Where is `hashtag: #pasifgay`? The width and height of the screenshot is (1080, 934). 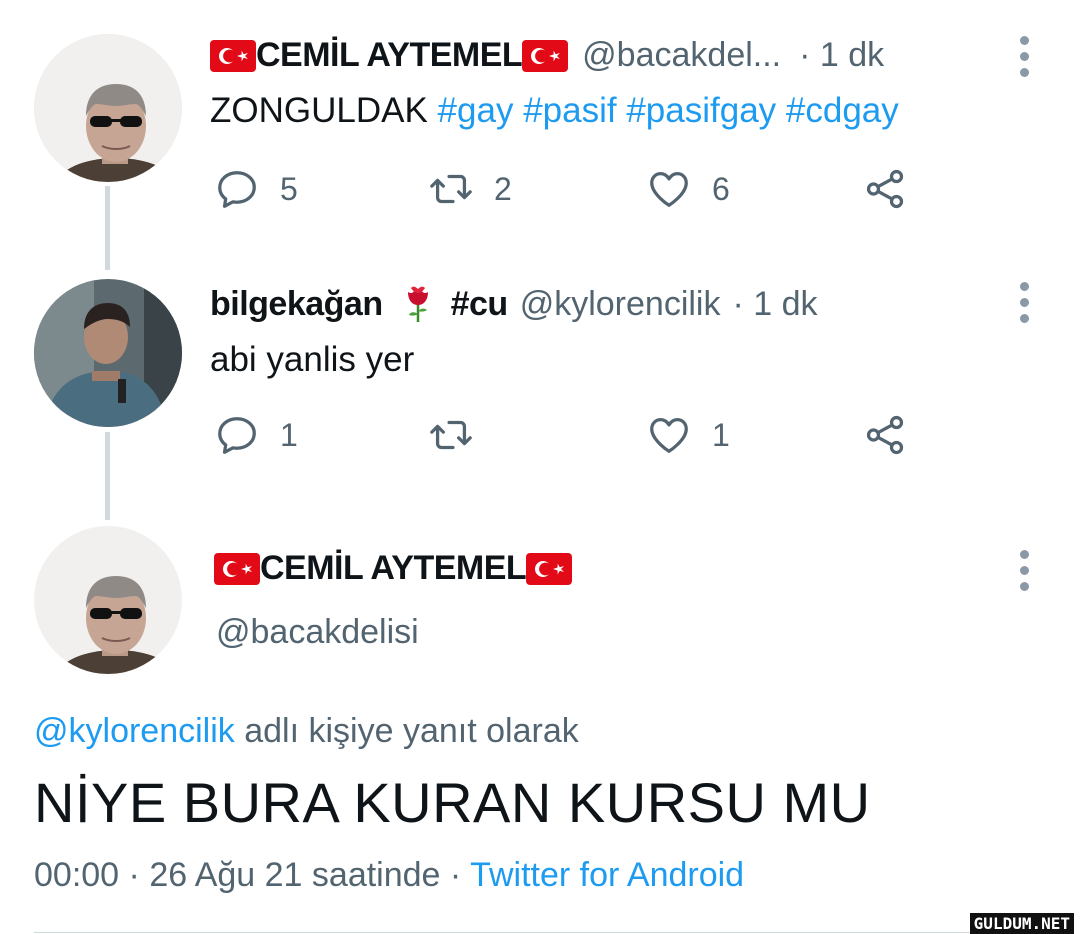
hashtag: #pasifgay is located at coordinates (701, 110).